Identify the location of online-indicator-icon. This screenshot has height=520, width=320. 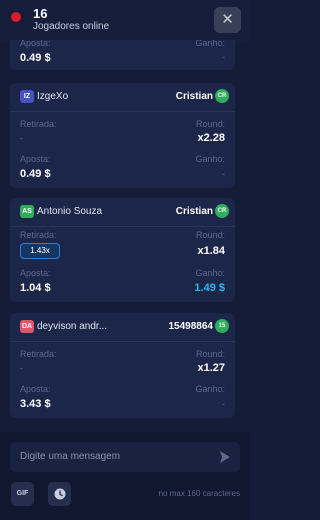
(16, 17).